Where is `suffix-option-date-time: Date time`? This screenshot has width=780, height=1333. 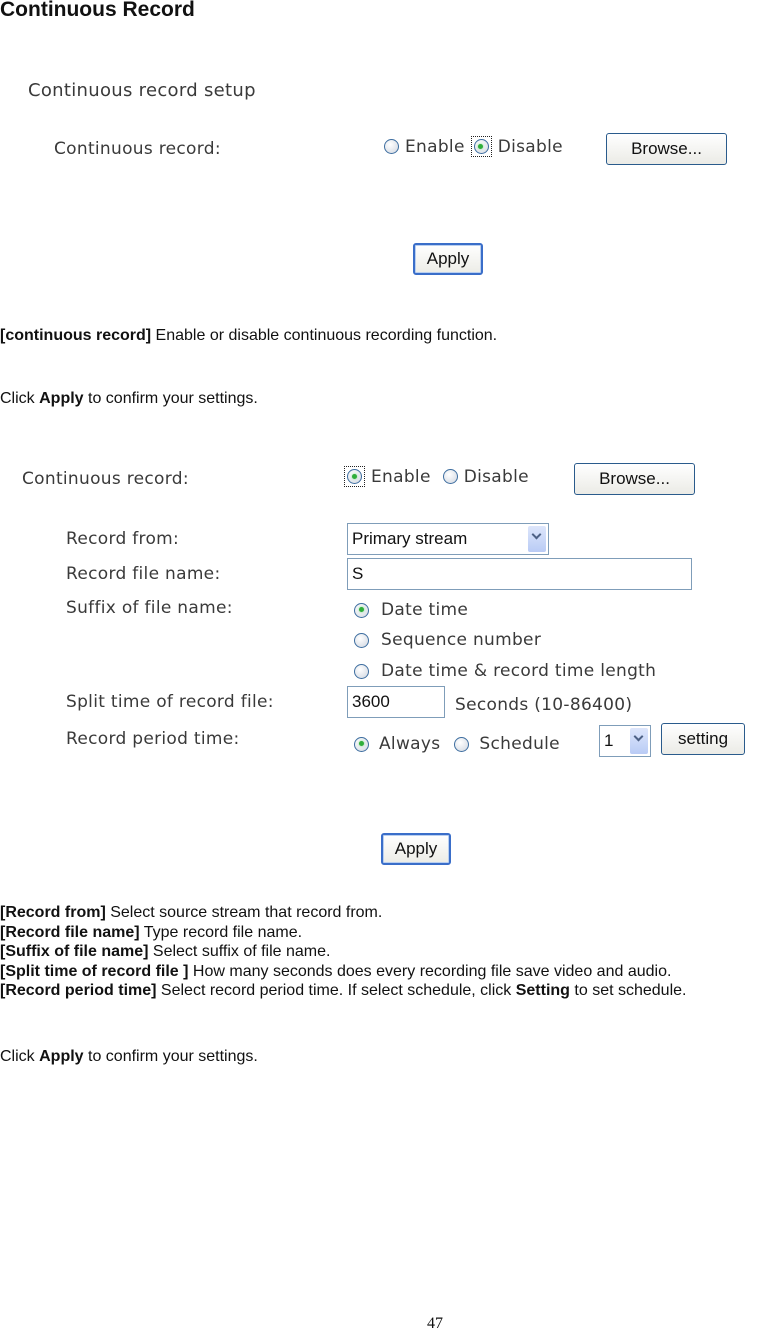 suffix-option-date-time: Date time is located at coordinates (411, 610).